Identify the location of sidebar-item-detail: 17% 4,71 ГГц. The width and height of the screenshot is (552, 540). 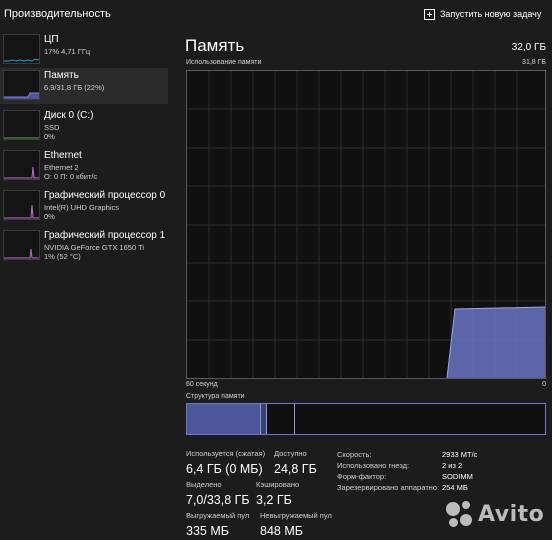
(67, 51).